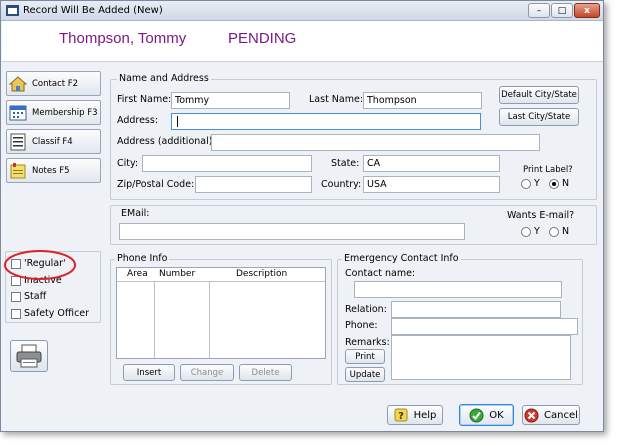  I want to click on last-name-label: Last Name:, so click(336, 99).